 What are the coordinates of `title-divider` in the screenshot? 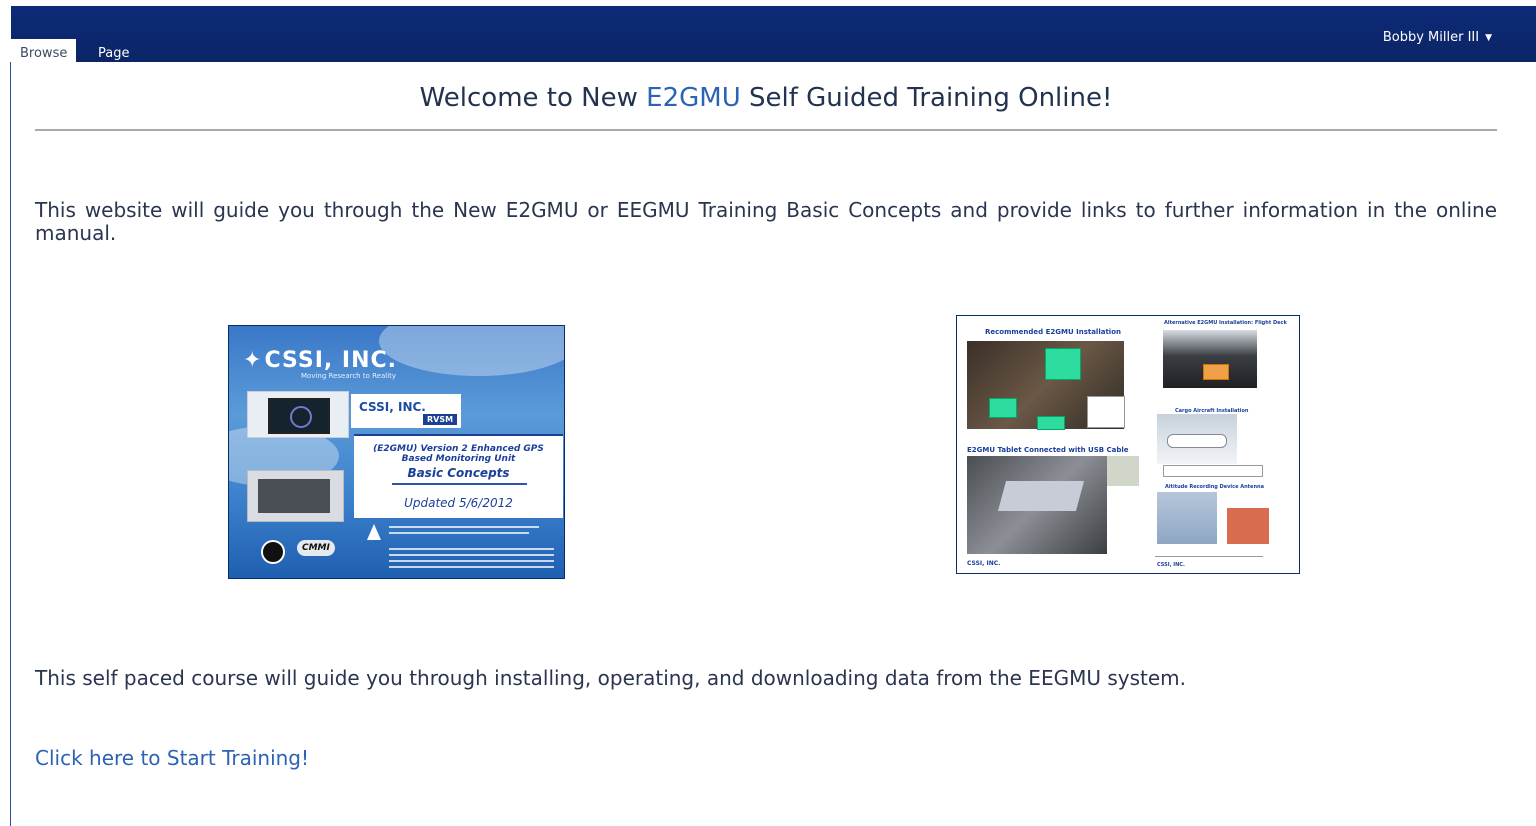 It's located at (766, 130).